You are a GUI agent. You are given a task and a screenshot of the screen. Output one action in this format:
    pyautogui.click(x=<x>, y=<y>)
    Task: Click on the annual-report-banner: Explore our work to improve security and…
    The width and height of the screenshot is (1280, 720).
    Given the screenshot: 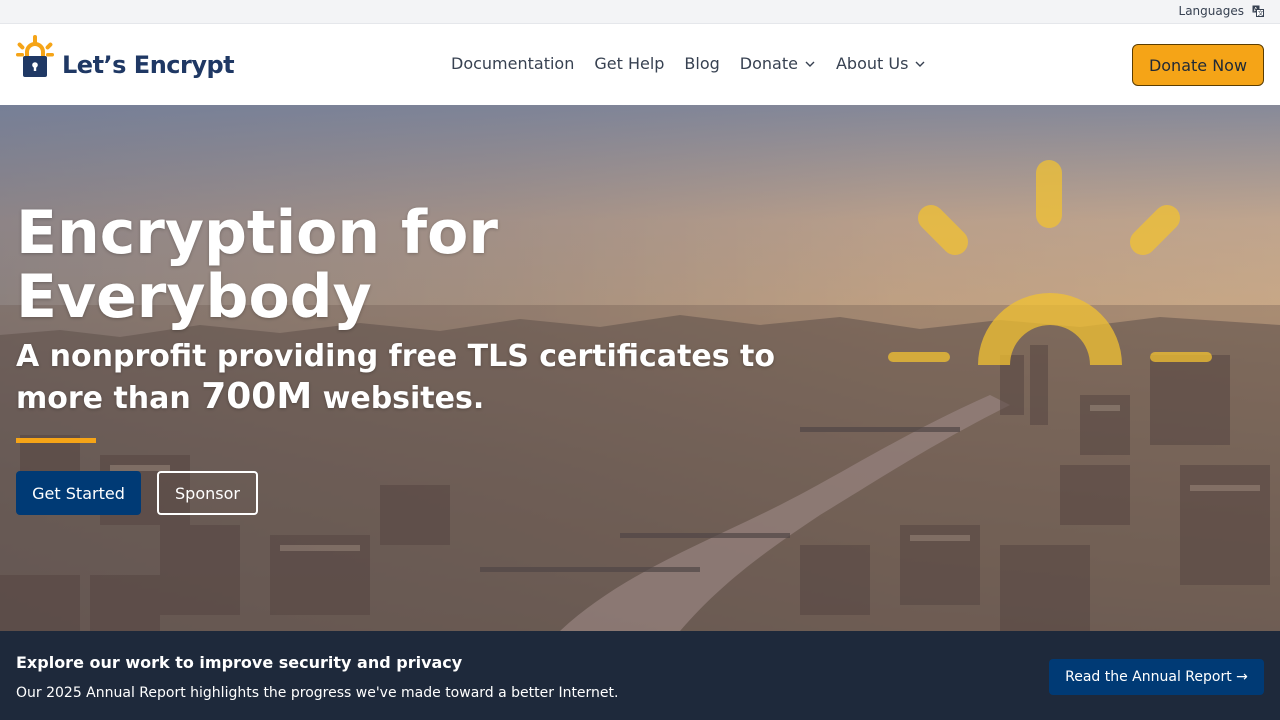 What is the action you would take?
    pyautogui.click(x=640, y=675)
    